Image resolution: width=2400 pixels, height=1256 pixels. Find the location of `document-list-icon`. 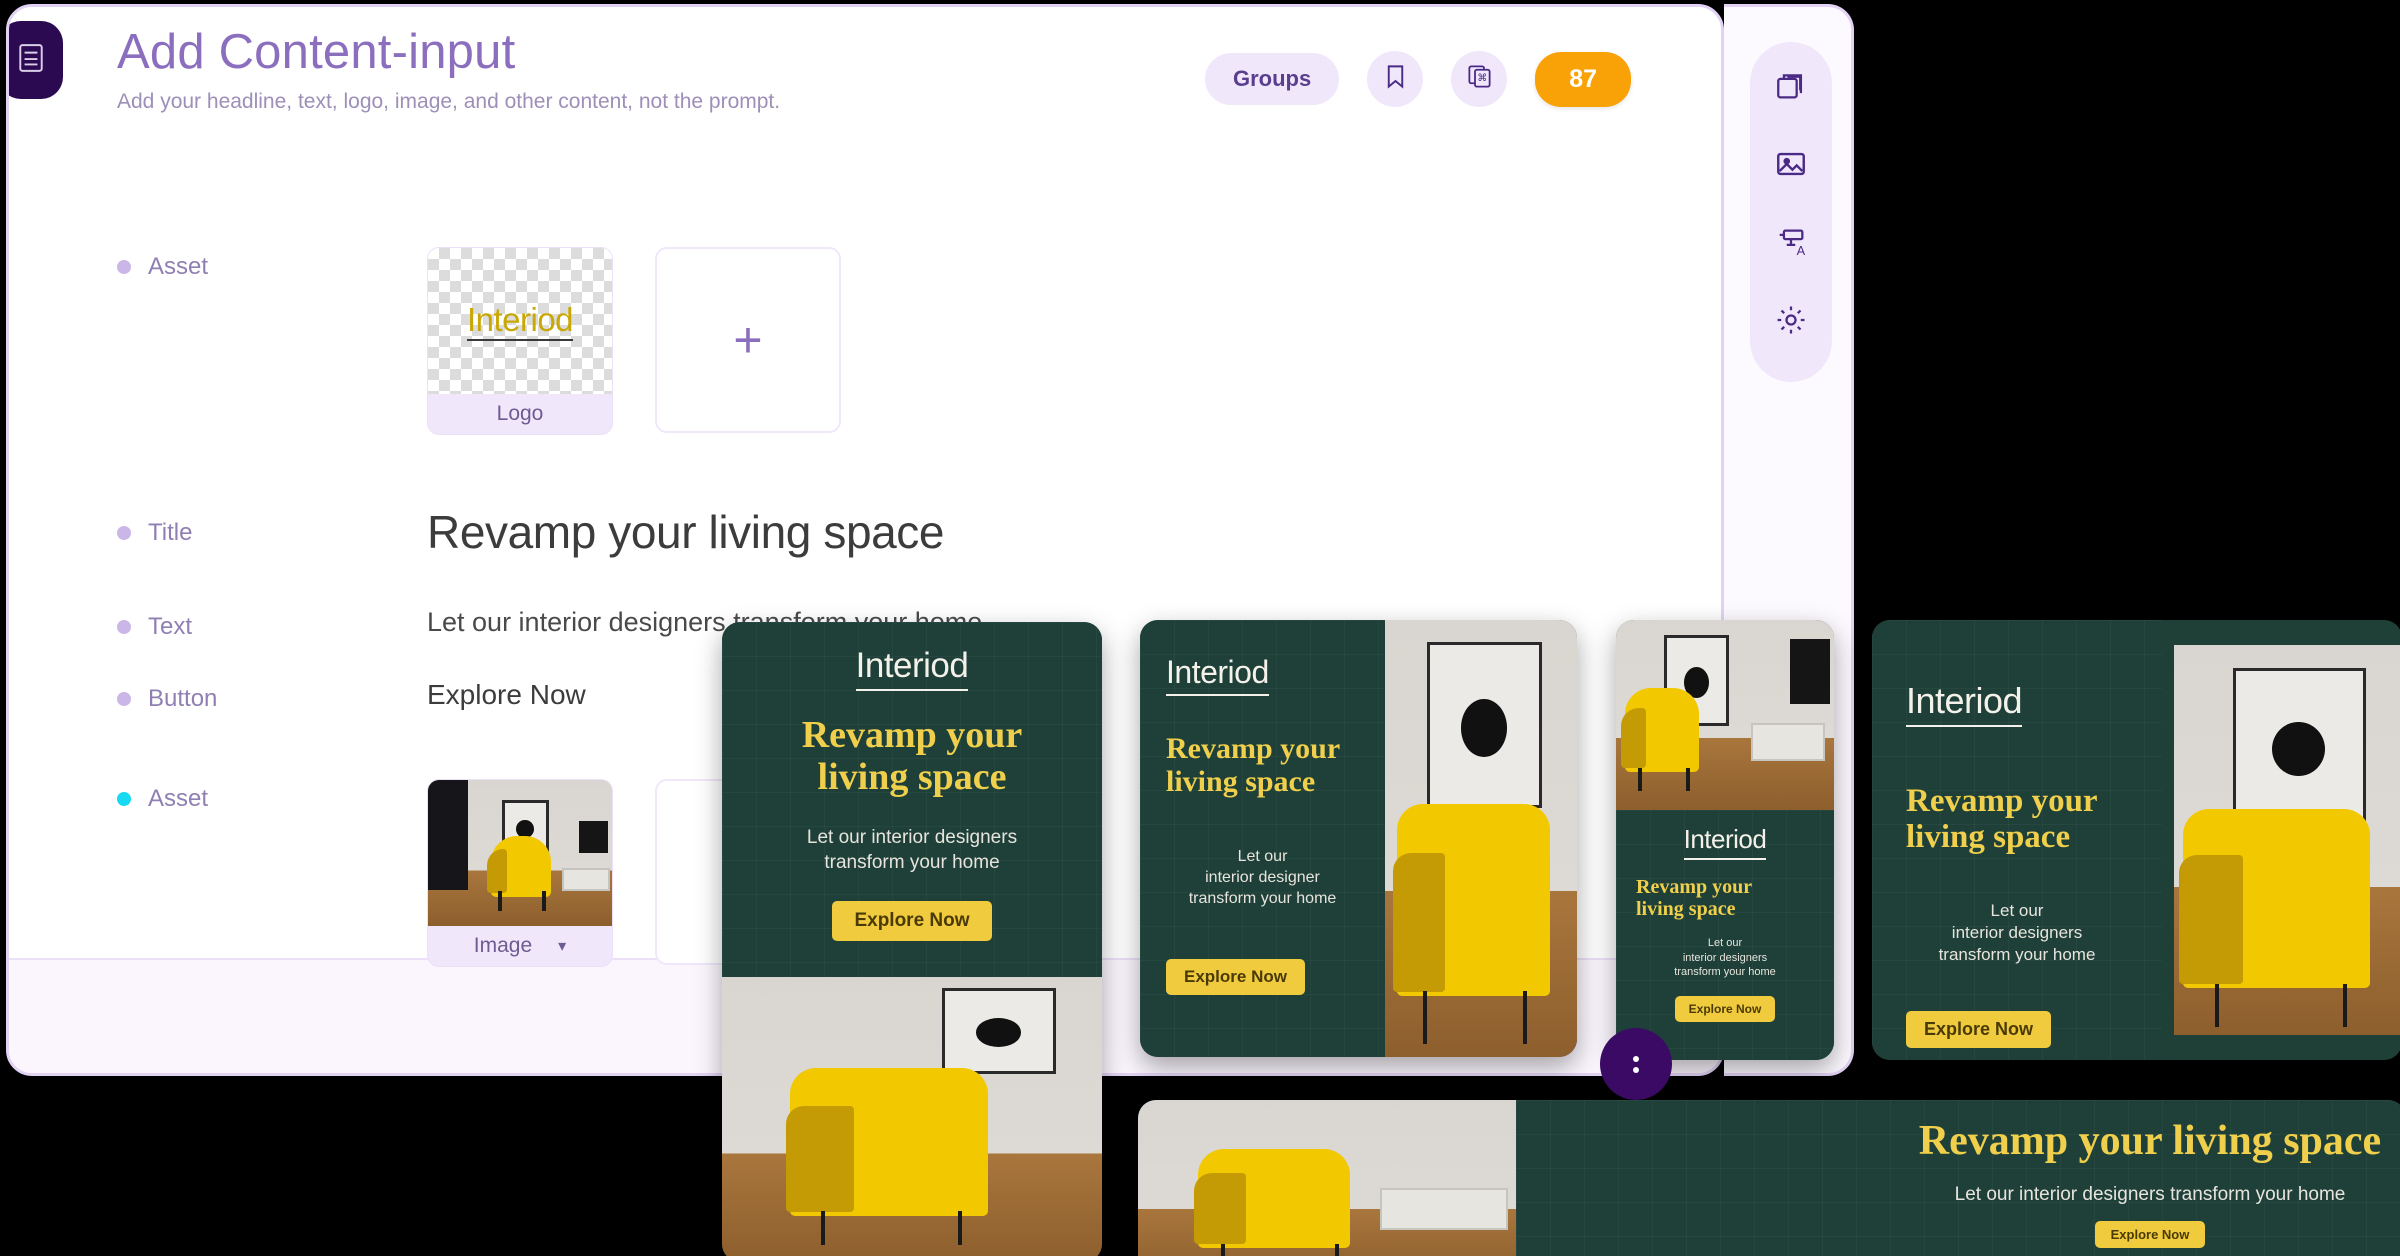

document-list-icon is located at coordinates (31, 60).